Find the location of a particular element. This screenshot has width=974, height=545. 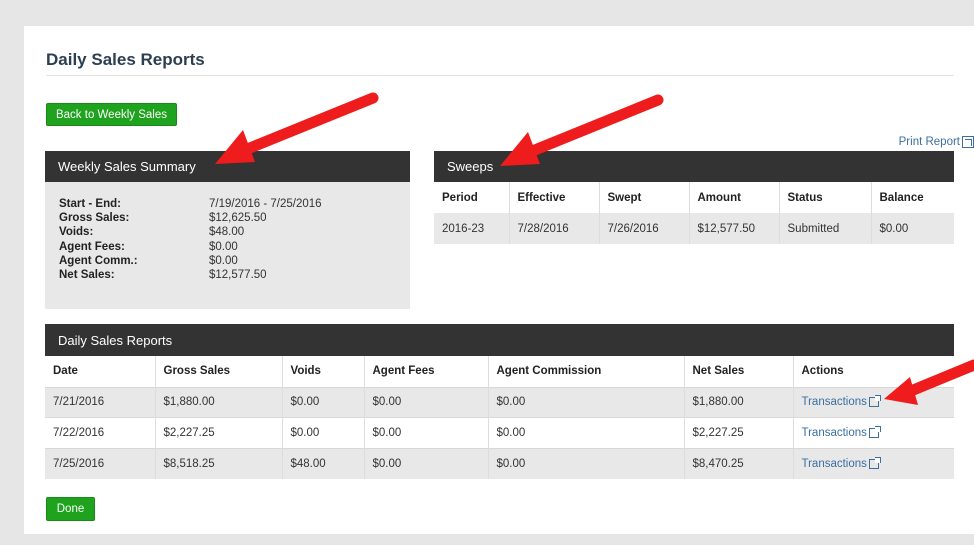

done-button: Done is located at coordinates (70, 509).